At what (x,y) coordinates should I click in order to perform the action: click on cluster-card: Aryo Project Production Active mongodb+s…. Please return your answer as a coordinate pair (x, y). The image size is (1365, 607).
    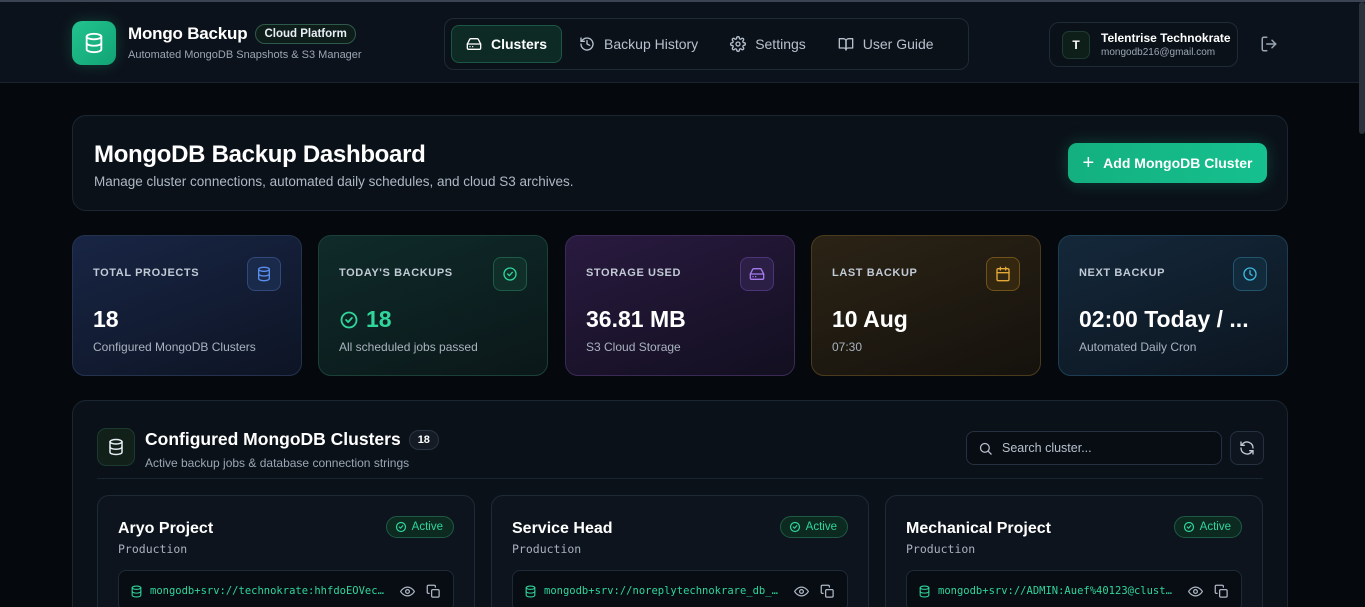
    Looking at the image, I should click on (286, 551).